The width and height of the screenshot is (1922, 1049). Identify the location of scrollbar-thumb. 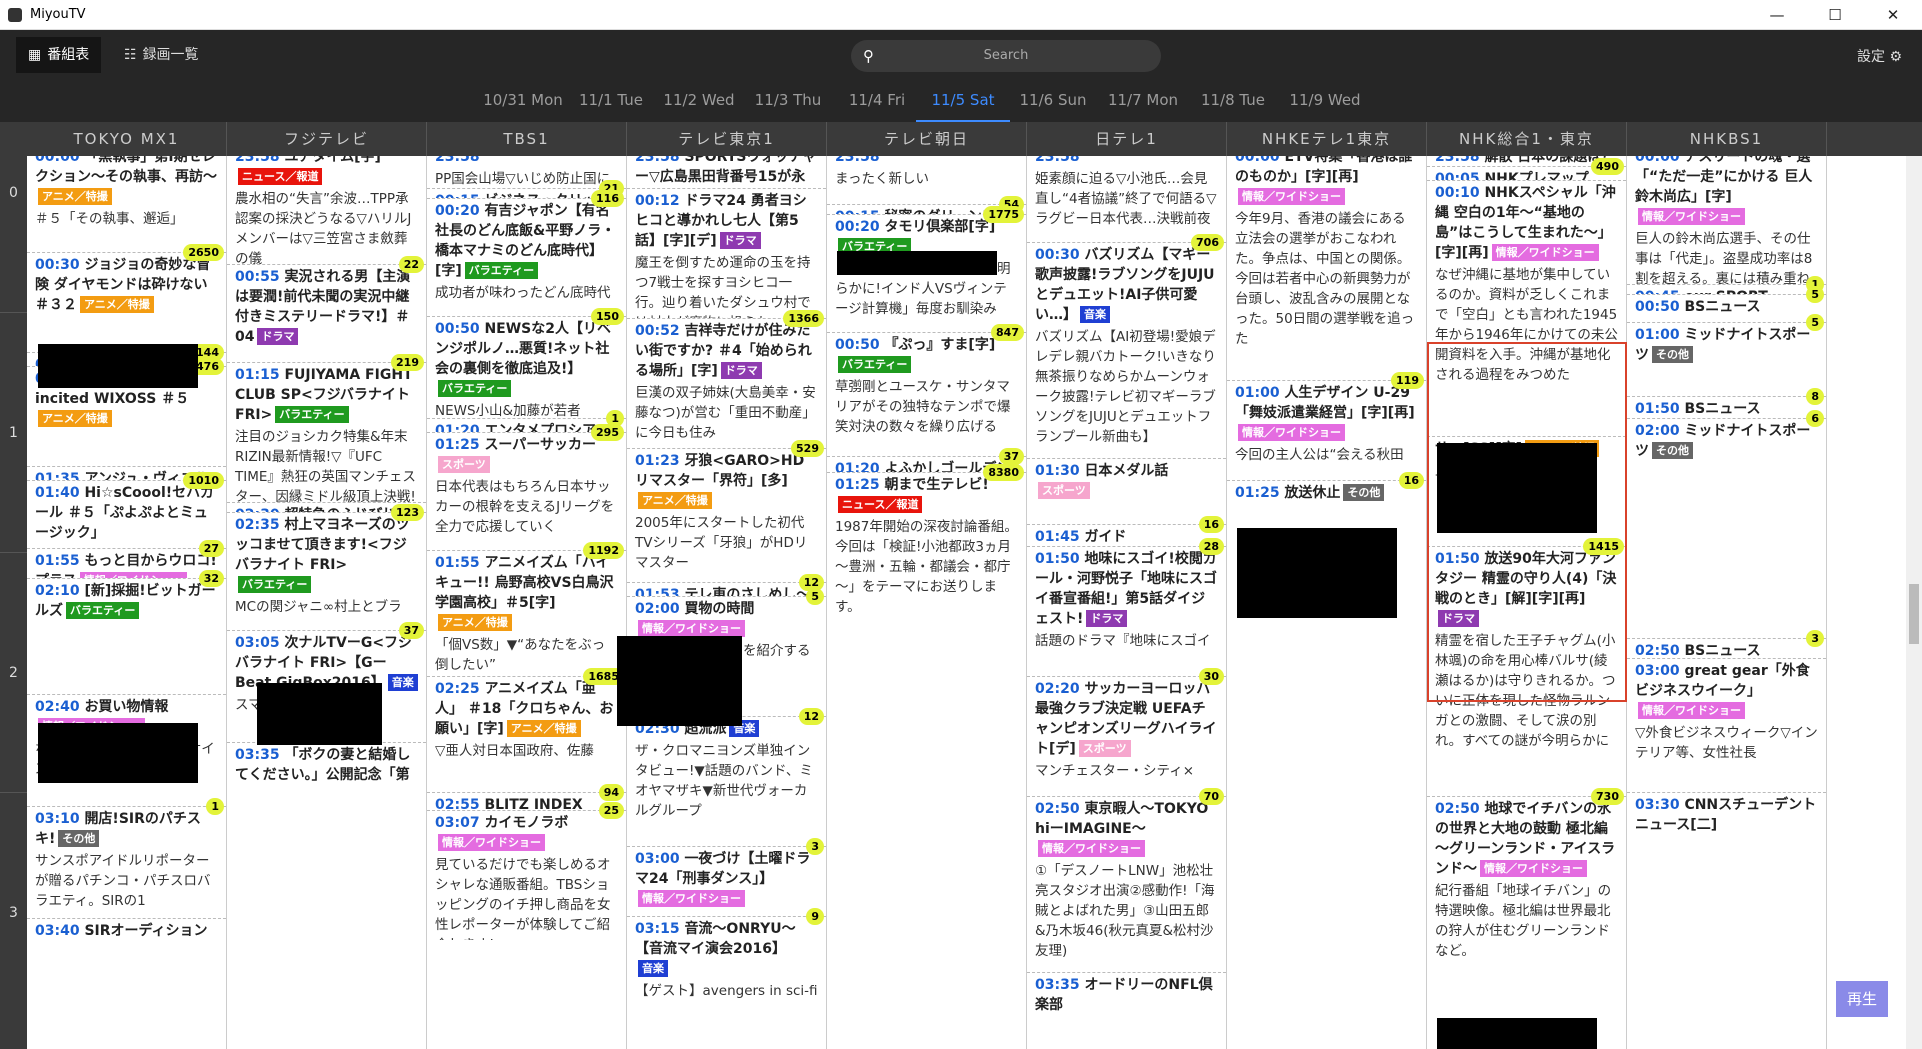
(1914, 614).